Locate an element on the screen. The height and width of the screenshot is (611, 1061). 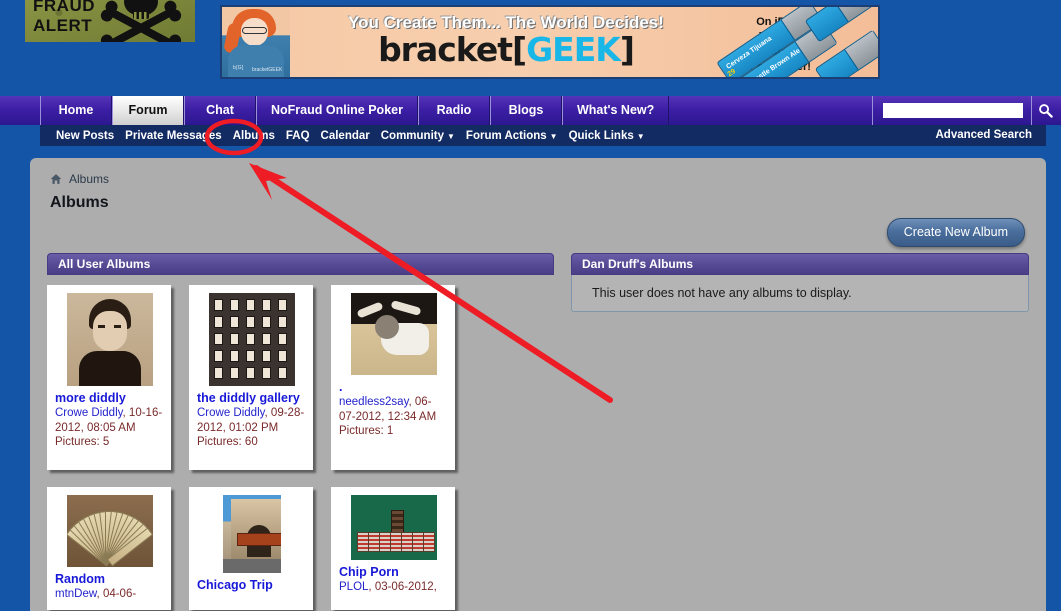
search-button is located at coordinates (1045, 110).